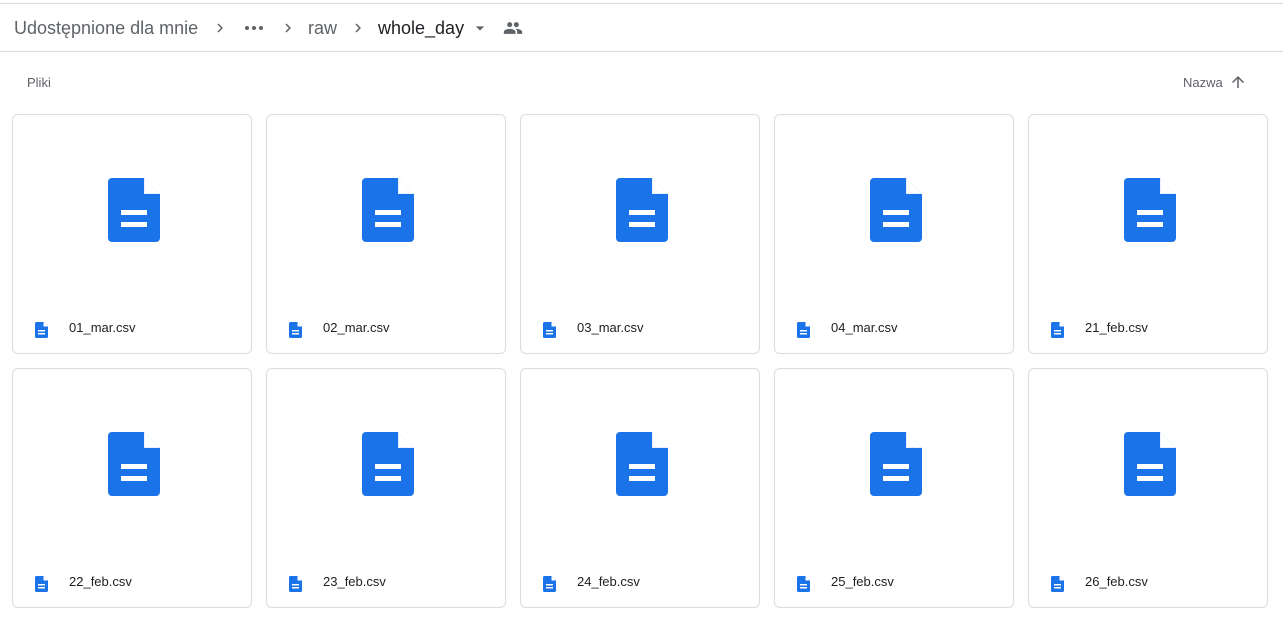 This screenshot has height=619, width=1283. Describe the element at coordinates (254, 28) in the screenshot. I see `more-horiz-icon` at that location.